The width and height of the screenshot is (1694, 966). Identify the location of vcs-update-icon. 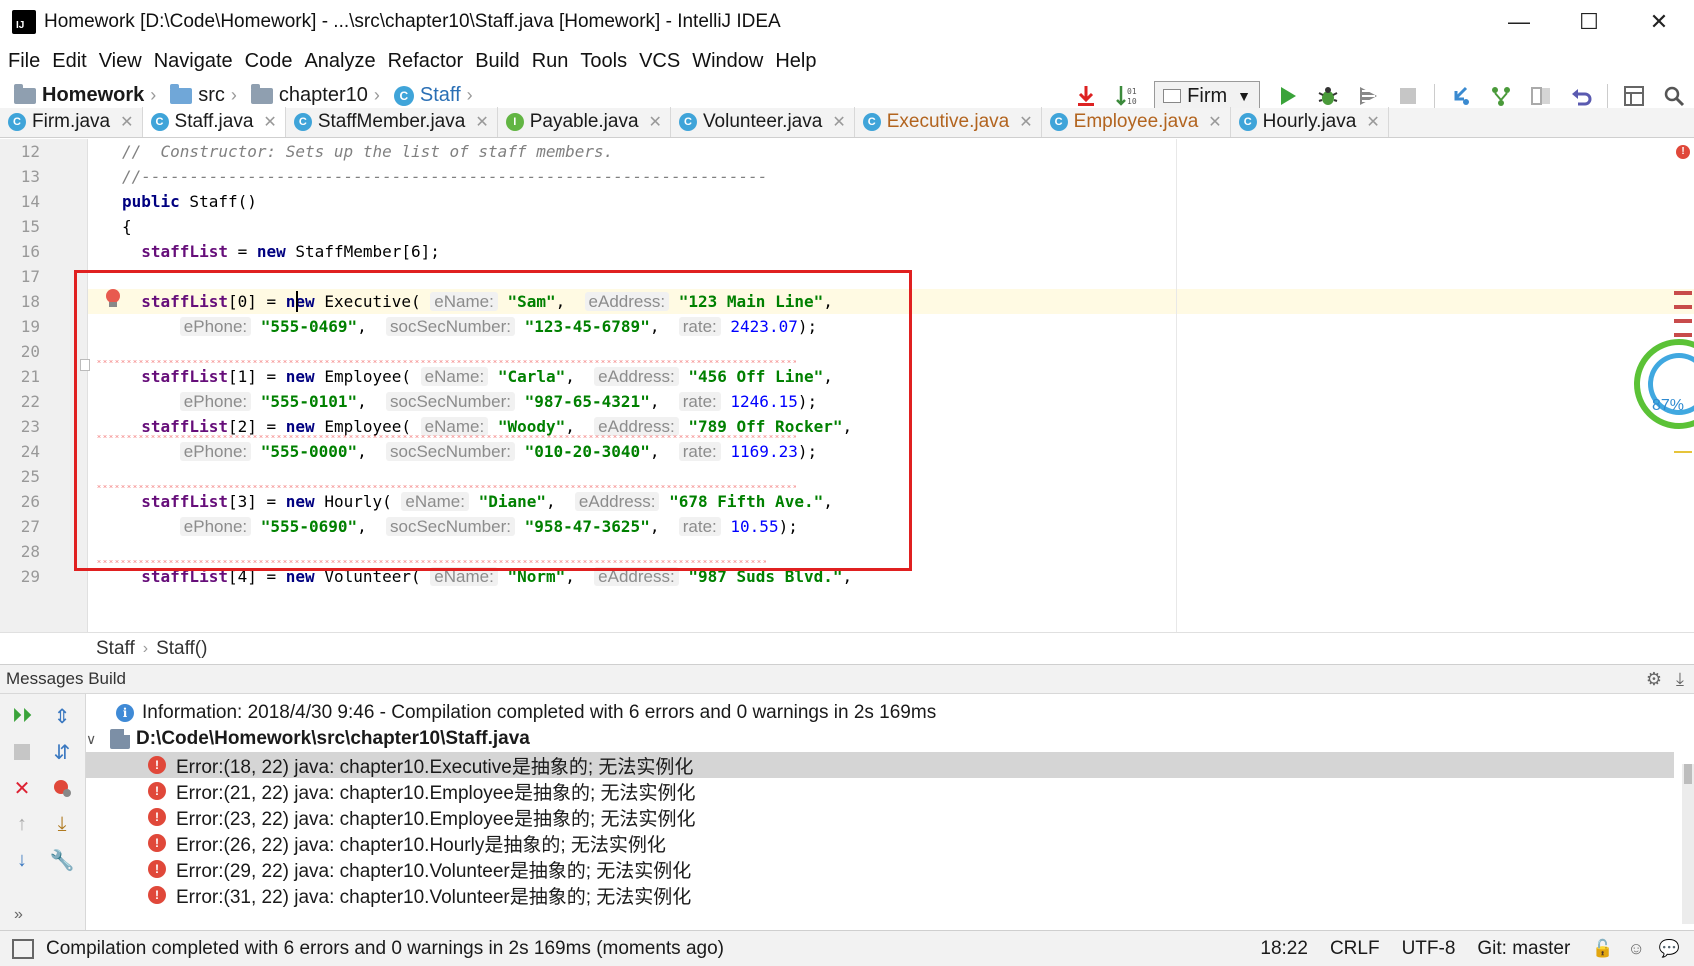
(1461, 96).